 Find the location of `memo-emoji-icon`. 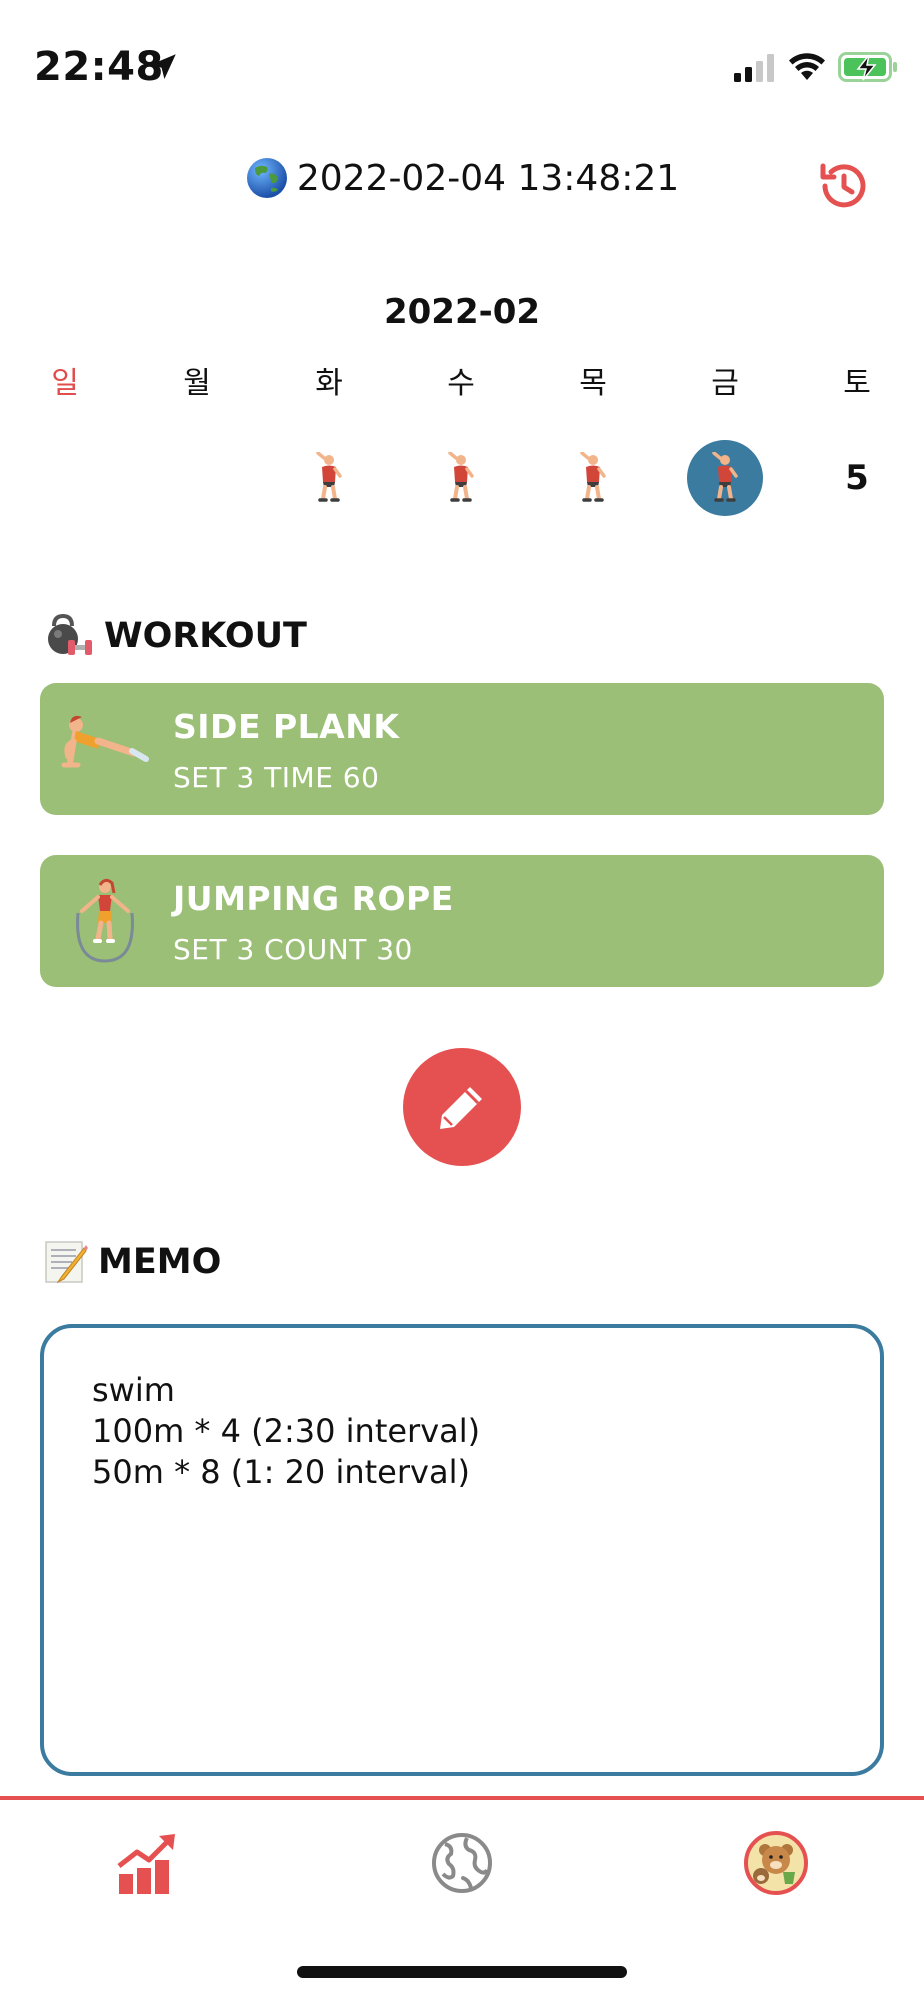

memo-emoji-icon is located at coordinates (66, 1262).